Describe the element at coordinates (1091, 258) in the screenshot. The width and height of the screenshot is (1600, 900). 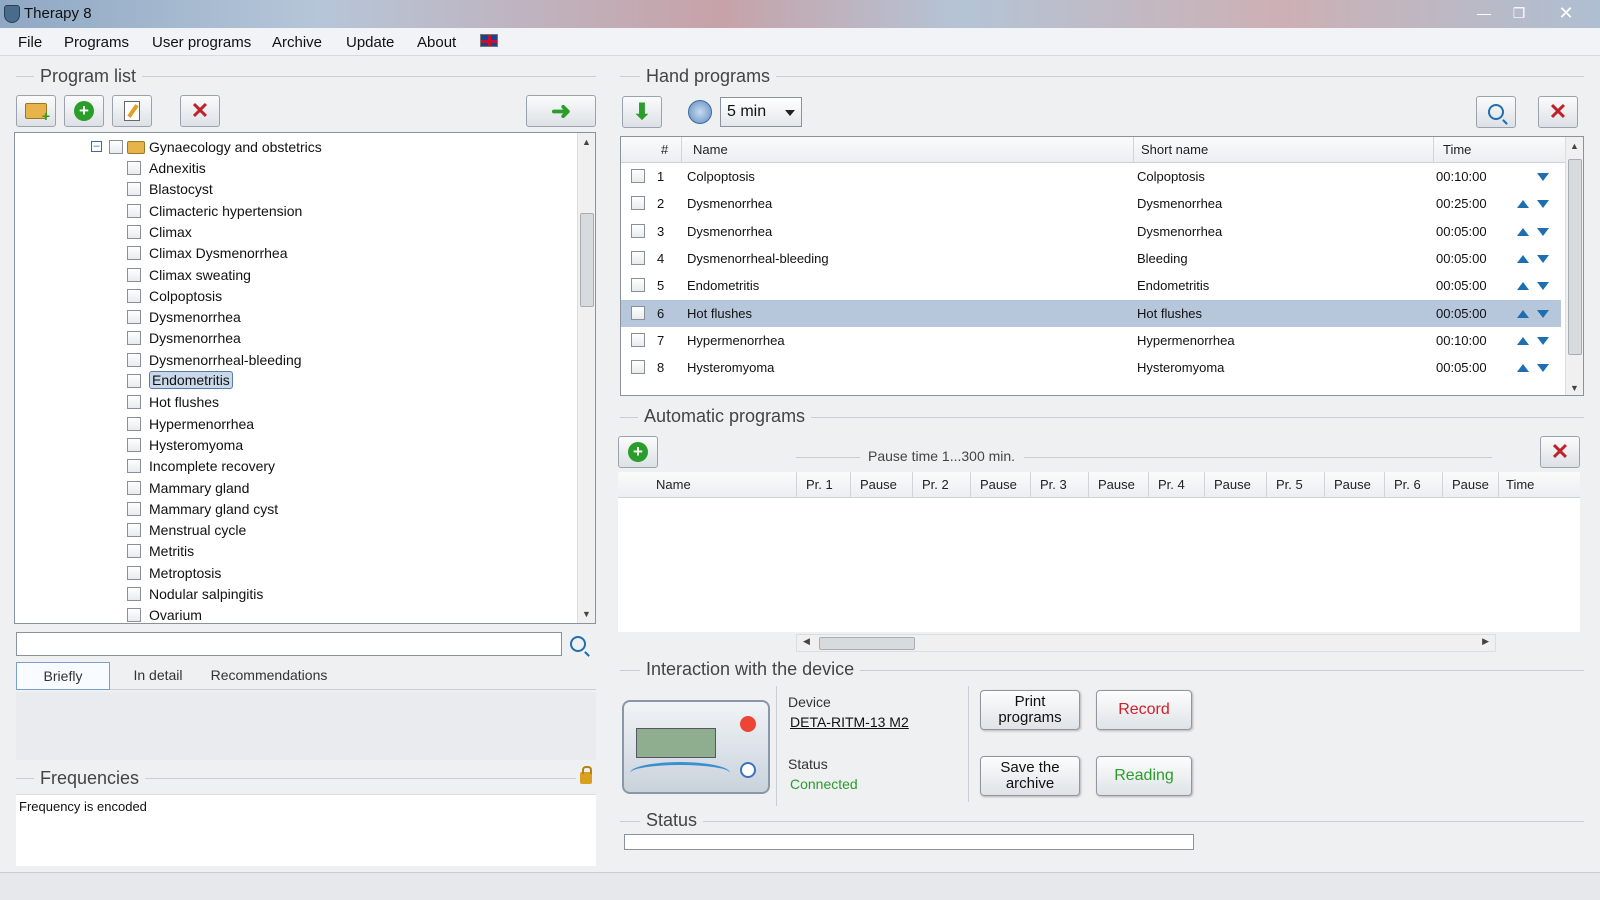
I see `table-row: 4 Dysmenorrheal-bleeding Bleeding 00:05:00` at that location.